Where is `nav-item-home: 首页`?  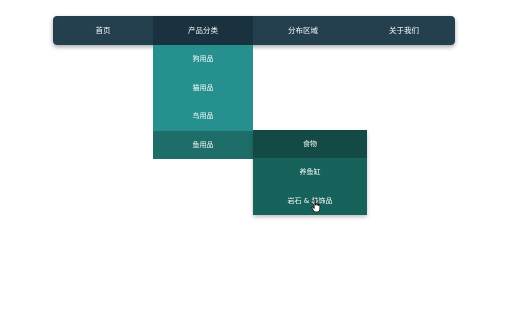
nav-item-home: 首页 is located at coordinates (103, 30).